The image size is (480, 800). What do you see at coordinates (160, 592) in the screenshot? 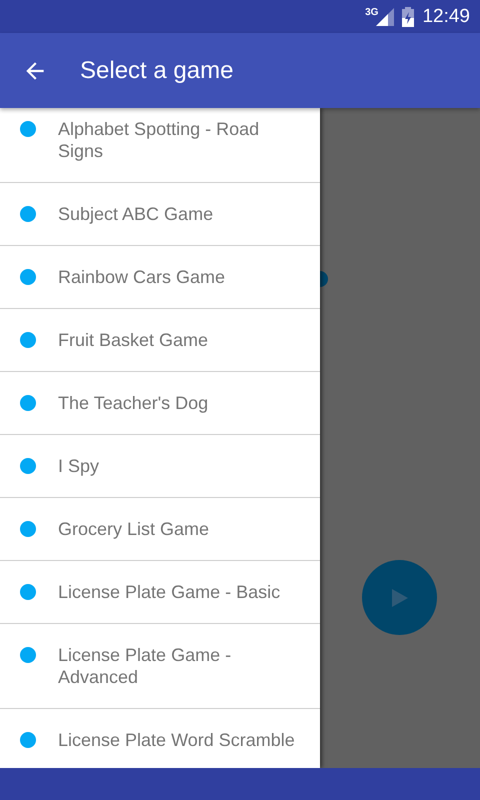
I see `game-item: License Plate Game - Basic` at bounding box center [160, 592].